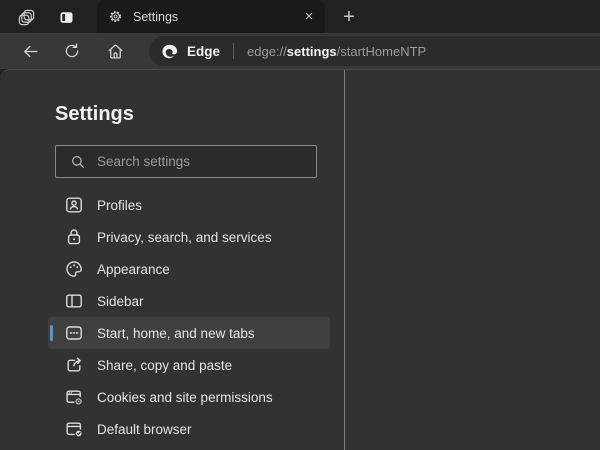 Image resolution: width=600 pixels, height=450 pixels. Describe the element at coordinates (74, 205) in the screenshot. I see `profiles-icon` at that location.